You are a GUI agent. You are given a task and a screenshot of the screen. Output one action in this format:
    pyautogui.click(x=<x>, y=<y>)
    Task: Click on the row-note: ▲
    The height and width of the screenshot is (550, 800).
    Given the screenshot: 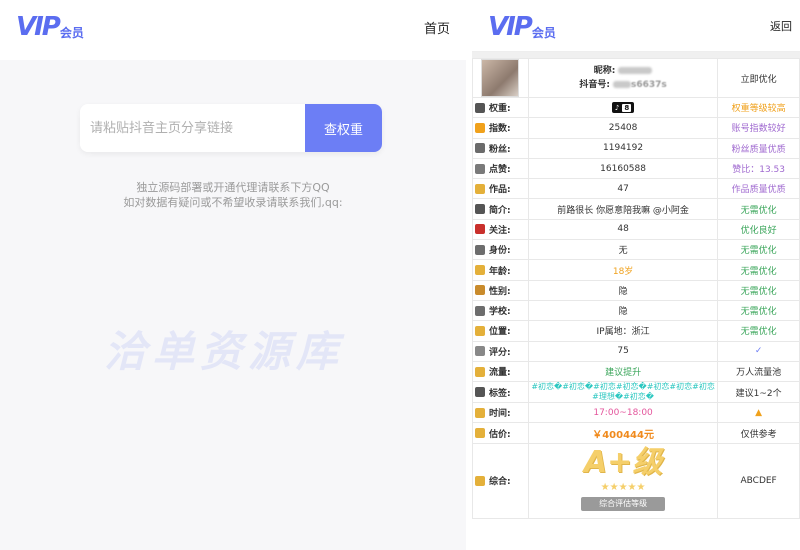 What is the action you would take?
    pyautogui.click(x=759, y=412)
    